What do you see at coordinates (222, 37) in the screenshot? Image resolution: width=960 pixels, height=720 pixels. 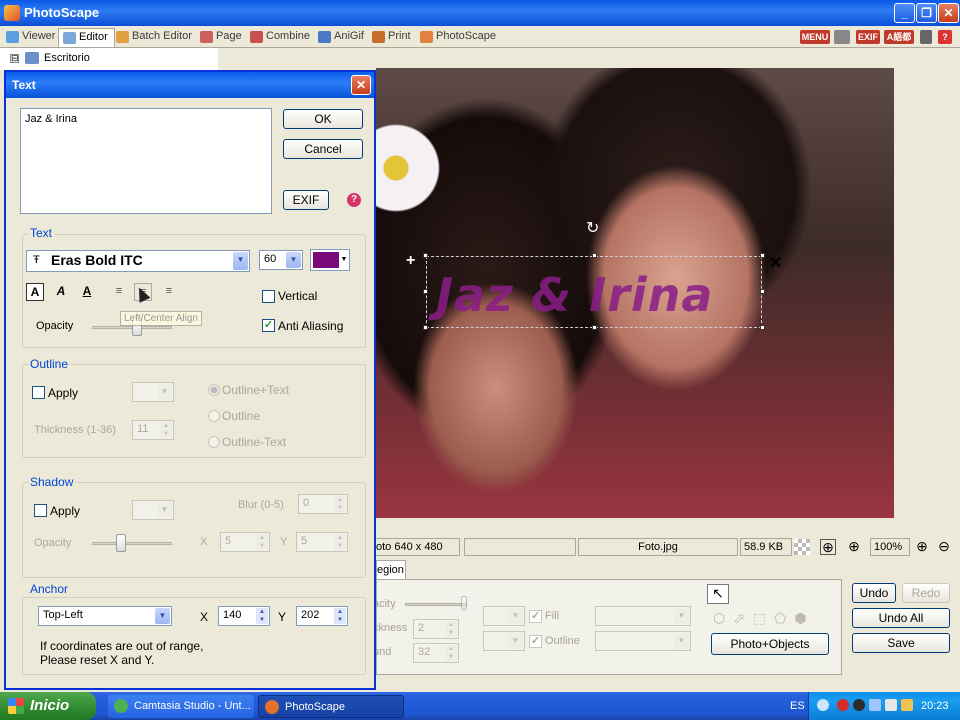 I see `tab-page: Page` at bounding box center [222, 37].